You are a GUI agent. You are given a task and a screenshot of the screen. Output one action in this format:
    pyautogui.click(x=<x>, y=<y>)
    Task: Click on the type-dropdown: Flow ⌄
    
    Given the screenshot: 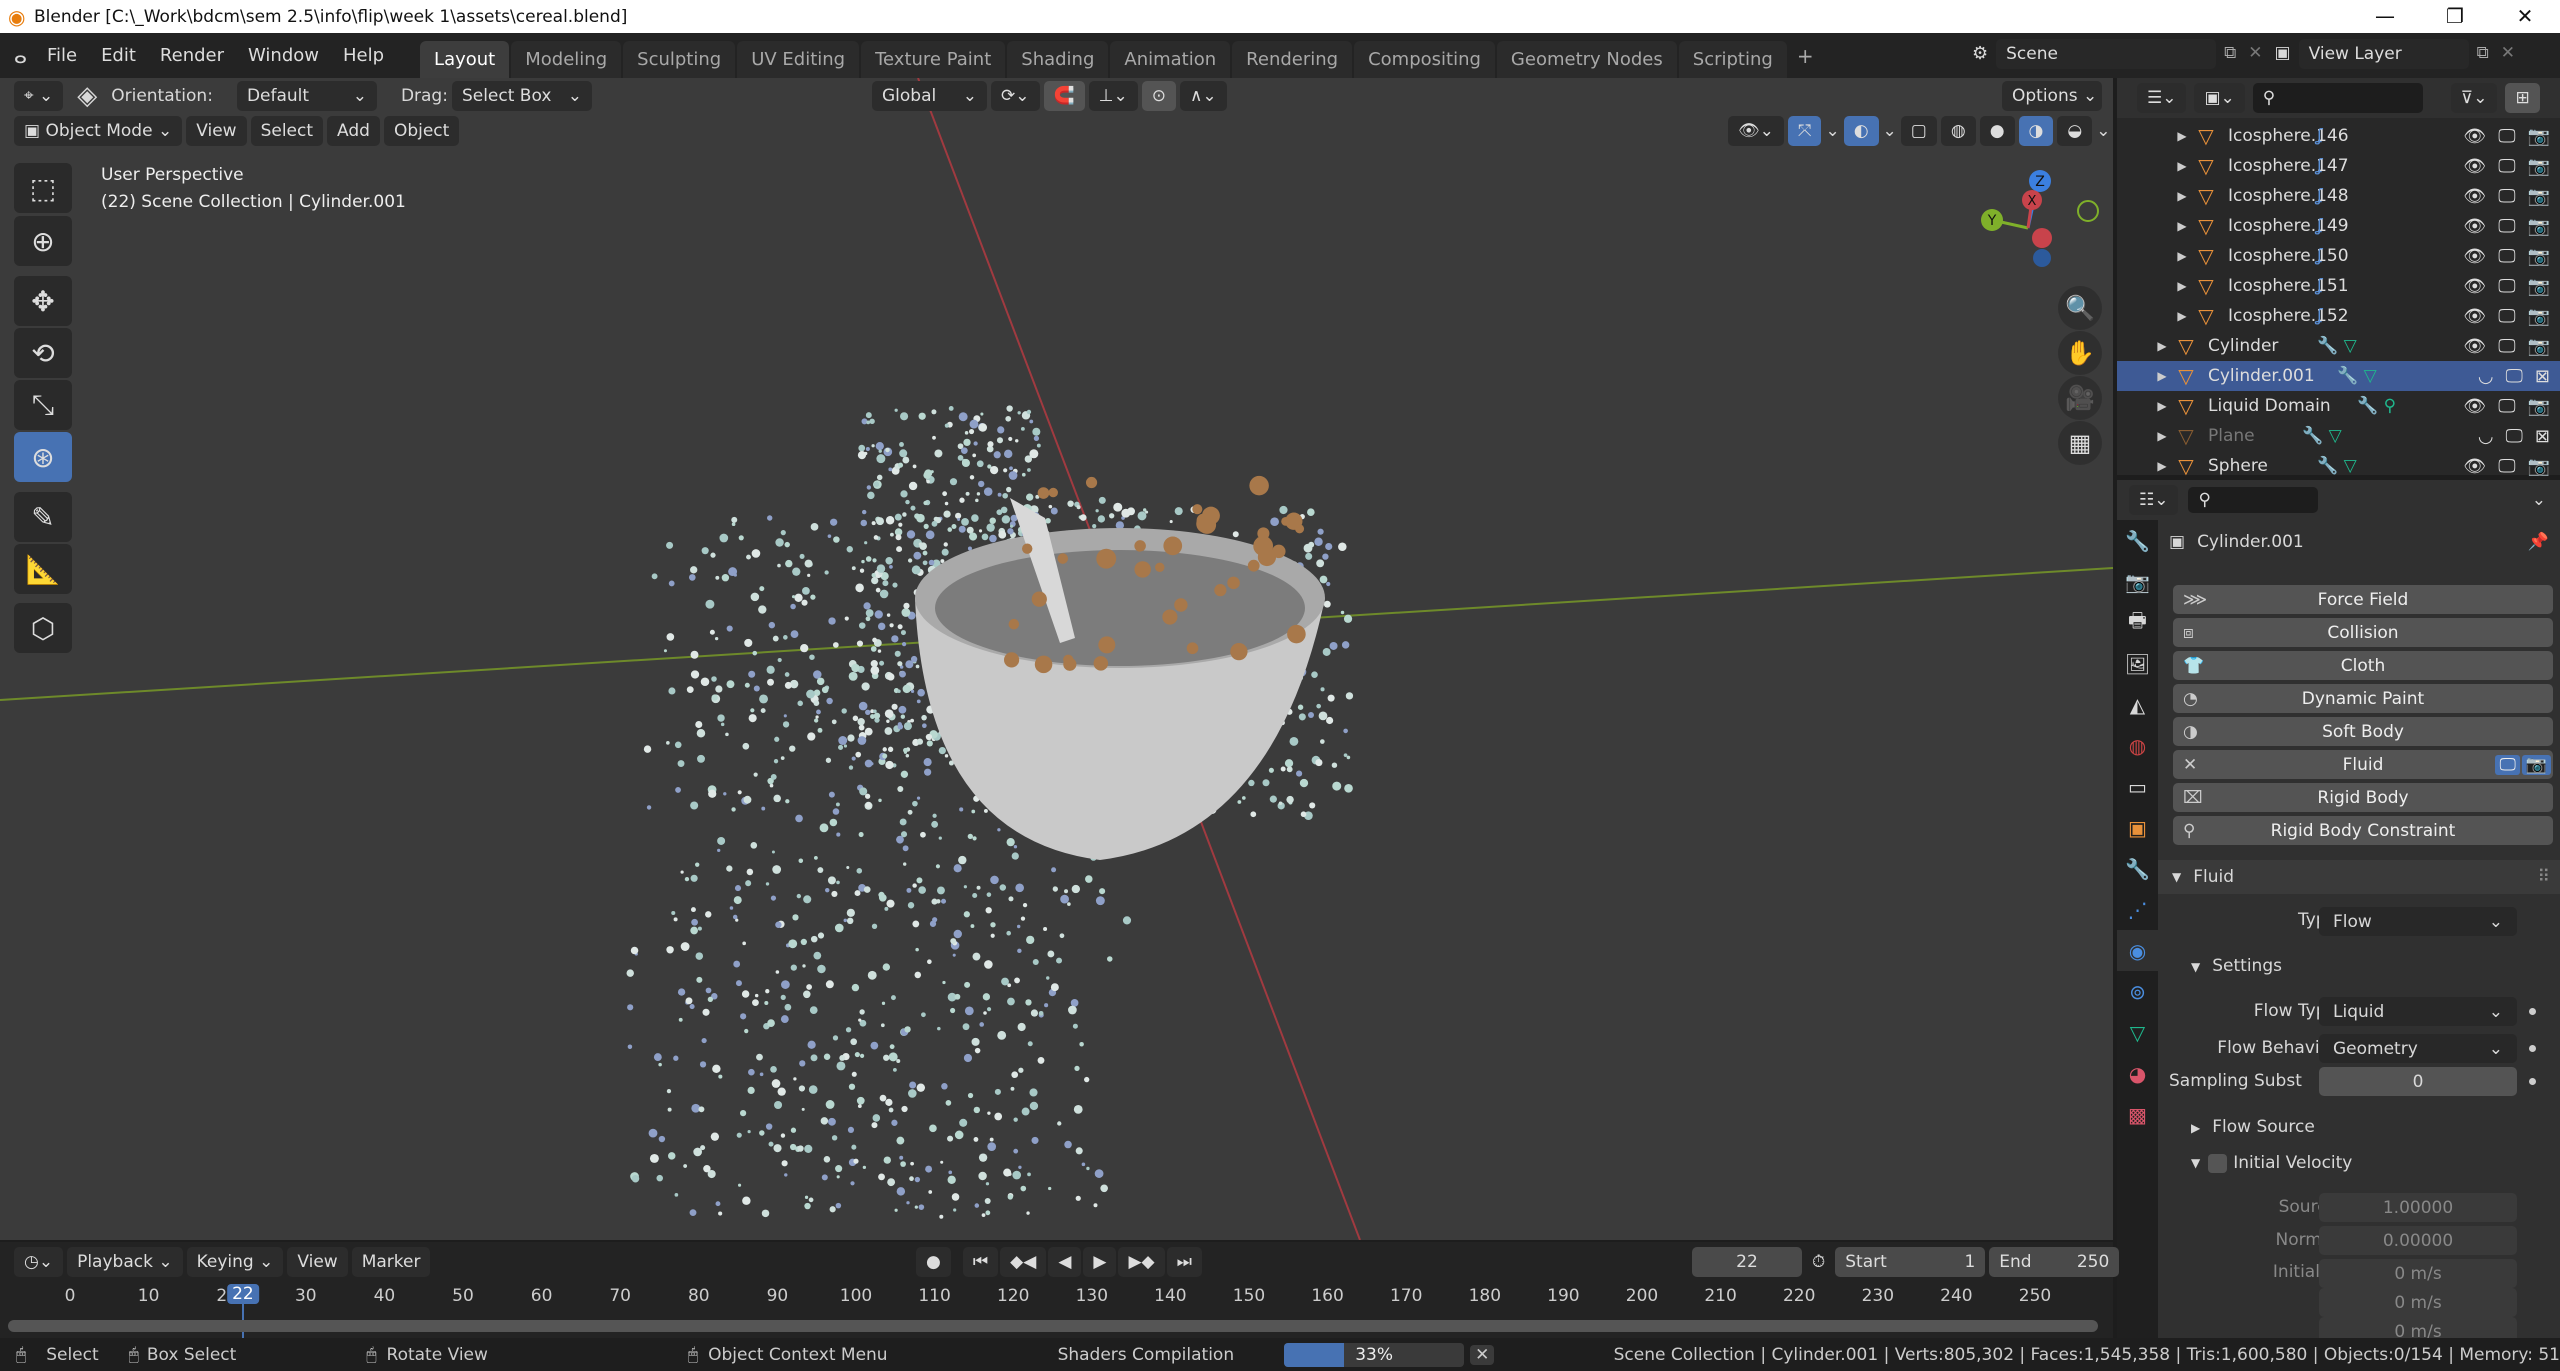 What is the action you would take?
    pyautogui.click(x=2418, y=921)
    